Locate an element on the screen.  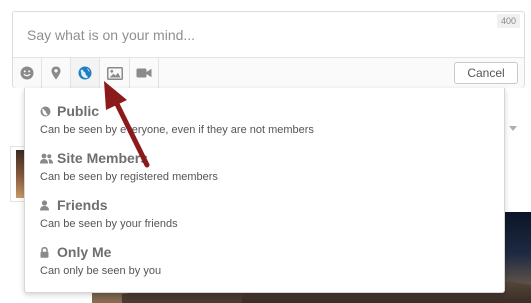
background-thumbnail is located at coordinates (17, 174).